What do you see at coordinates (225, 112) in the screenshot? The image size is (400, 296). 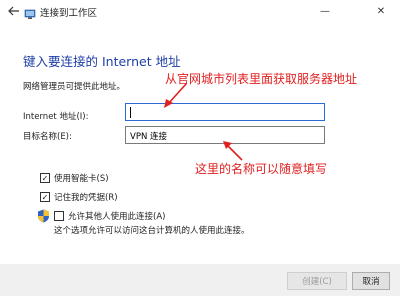 I see `internet-address-input` at bounding box center [225, 112].